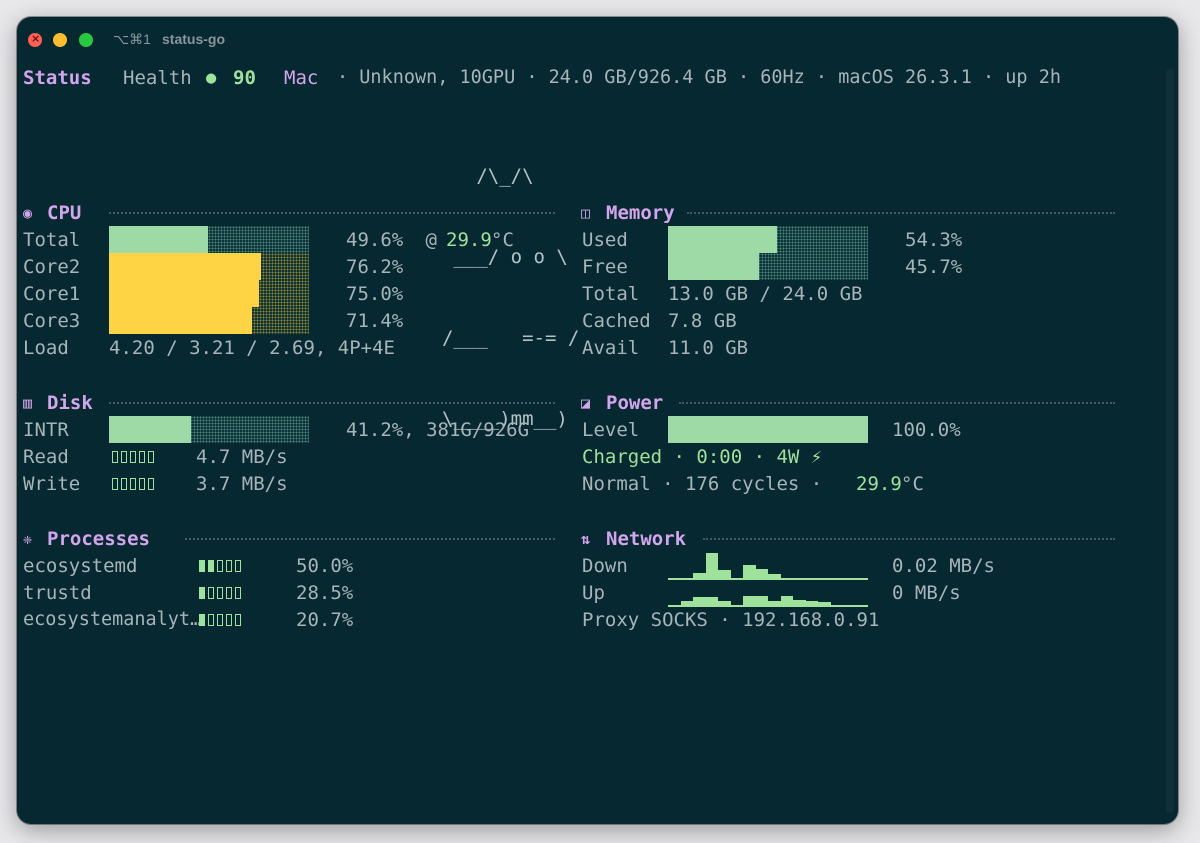 Image resolution: width=1200 pixels, height=843 pixels. What do you see at coordinates (52, 484) in the screenshot?
I see `disk-write-label: Write` at bounding box center [52, 484].